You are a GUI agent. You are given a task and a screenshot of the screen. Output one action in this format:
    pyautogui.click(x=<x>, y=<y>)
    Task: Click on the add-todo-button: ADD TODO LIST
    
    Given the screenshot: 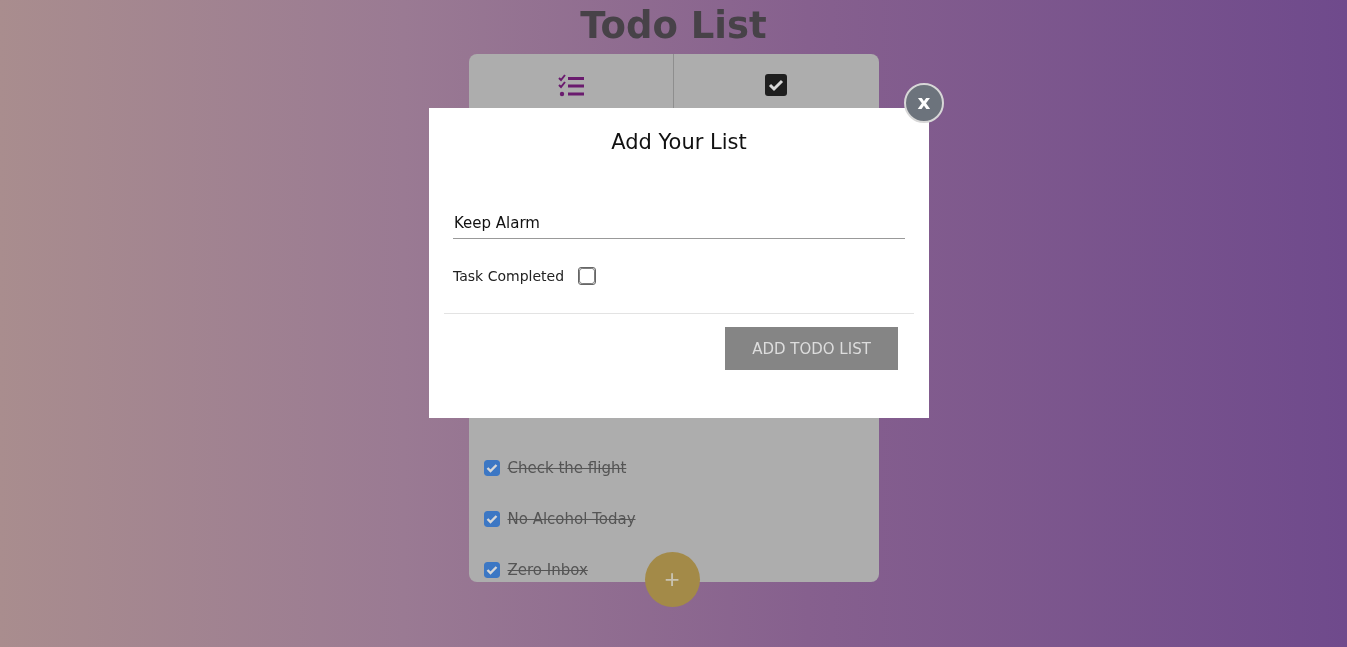 What is the action you would take?
    pyautogui.click(x=811, y=348)
    